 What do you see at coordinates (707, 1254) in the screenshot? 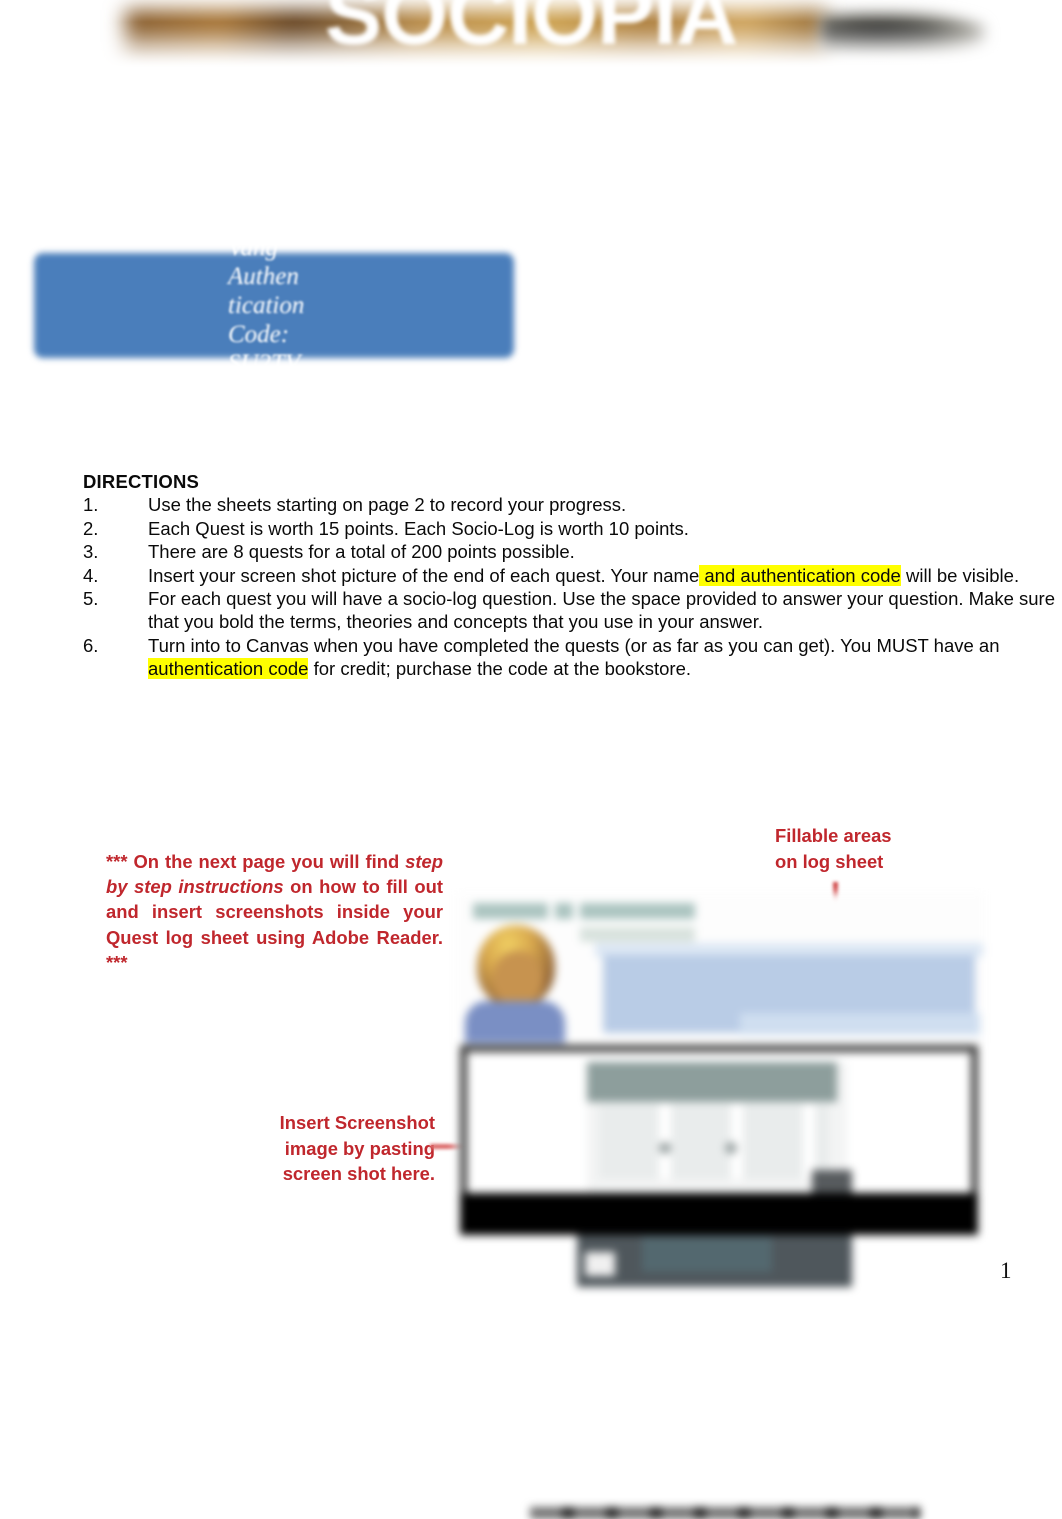
I see `screenshot-mid-panel-inner` at bounding box center [707, 1254].